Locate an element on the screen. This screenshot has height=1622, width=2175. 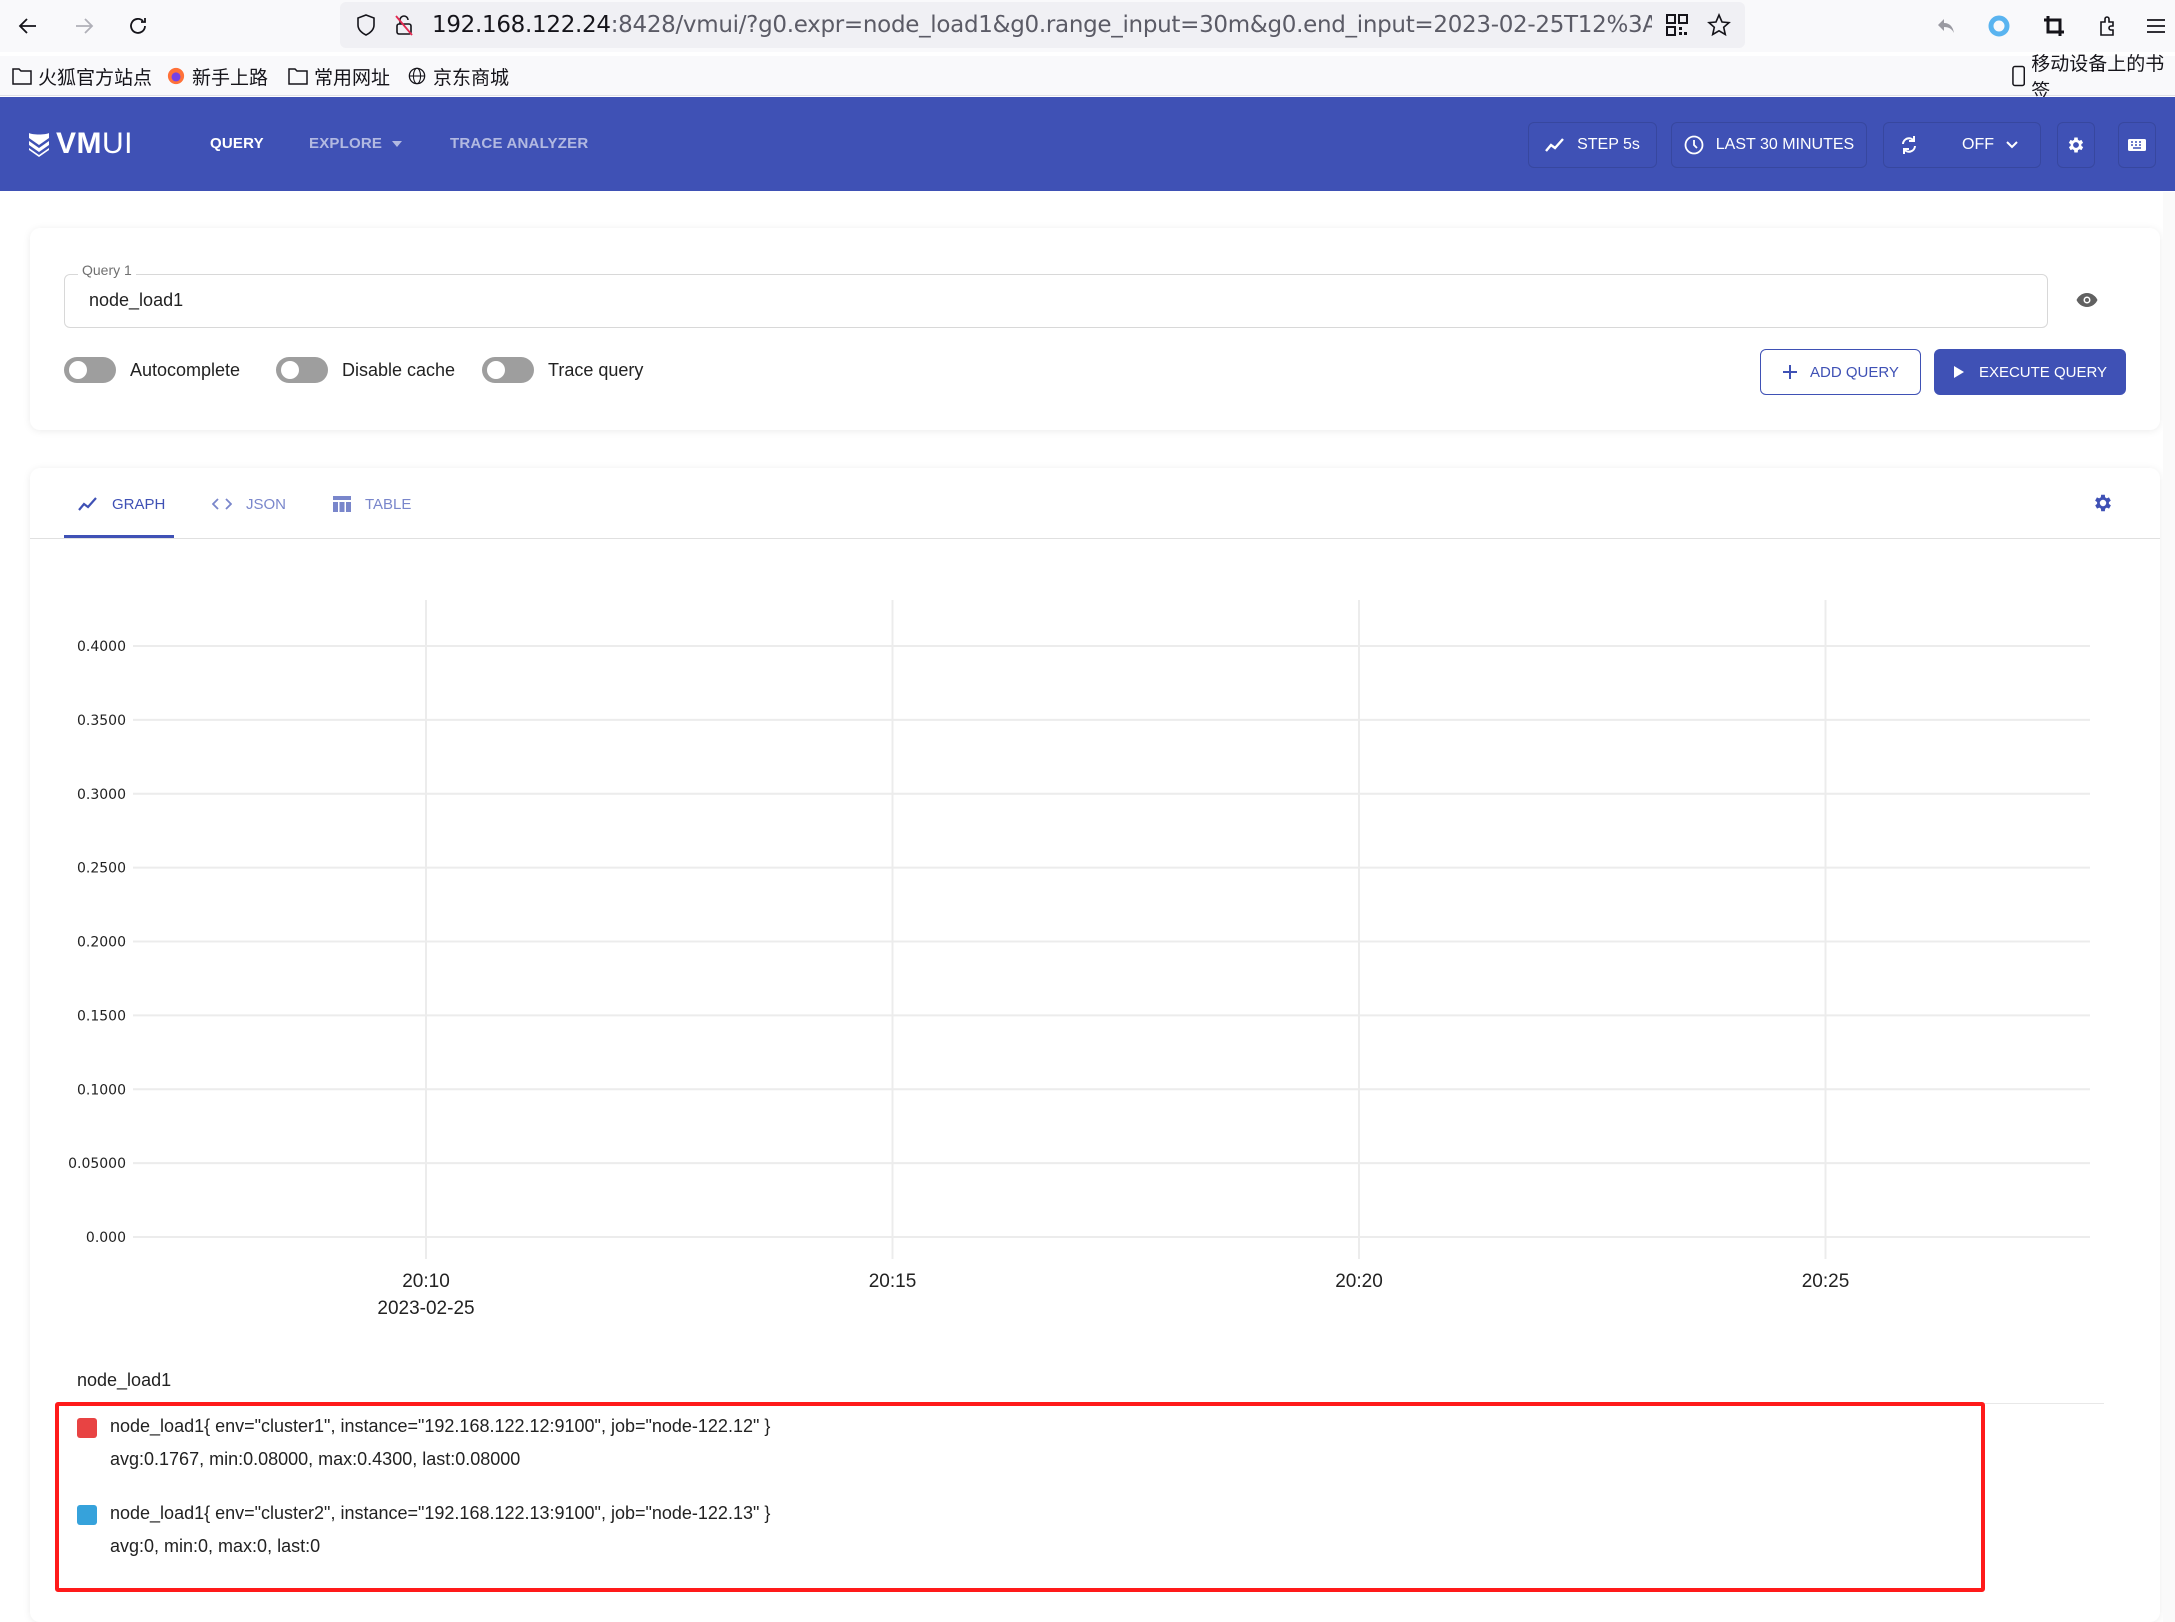
autocomplete-toggle: Autocomplete is located at coordinates (152, 370).